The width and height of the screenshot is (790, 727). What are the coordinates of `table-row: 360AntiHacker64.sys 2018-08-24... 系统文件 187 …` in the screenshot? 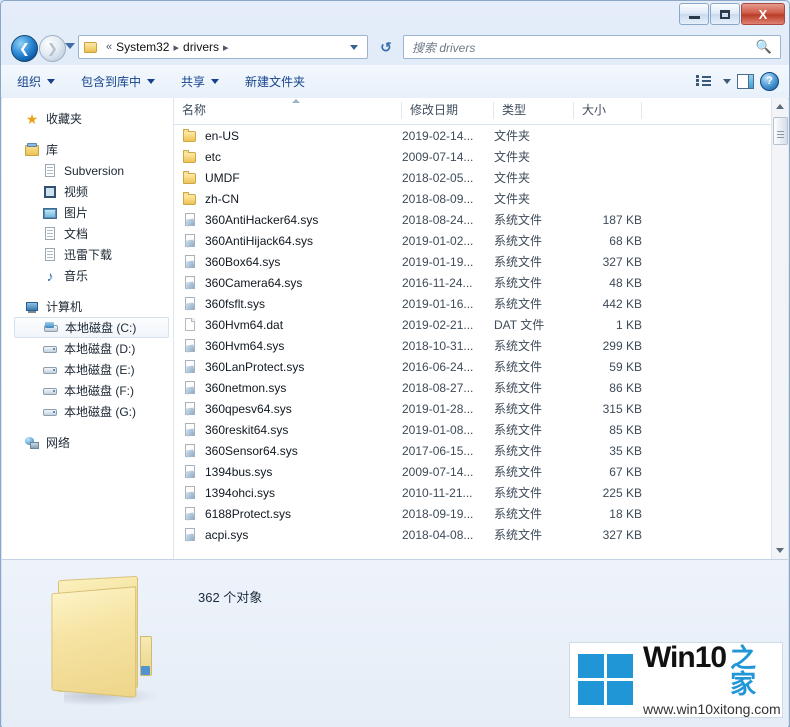 It's located at (481, 219).